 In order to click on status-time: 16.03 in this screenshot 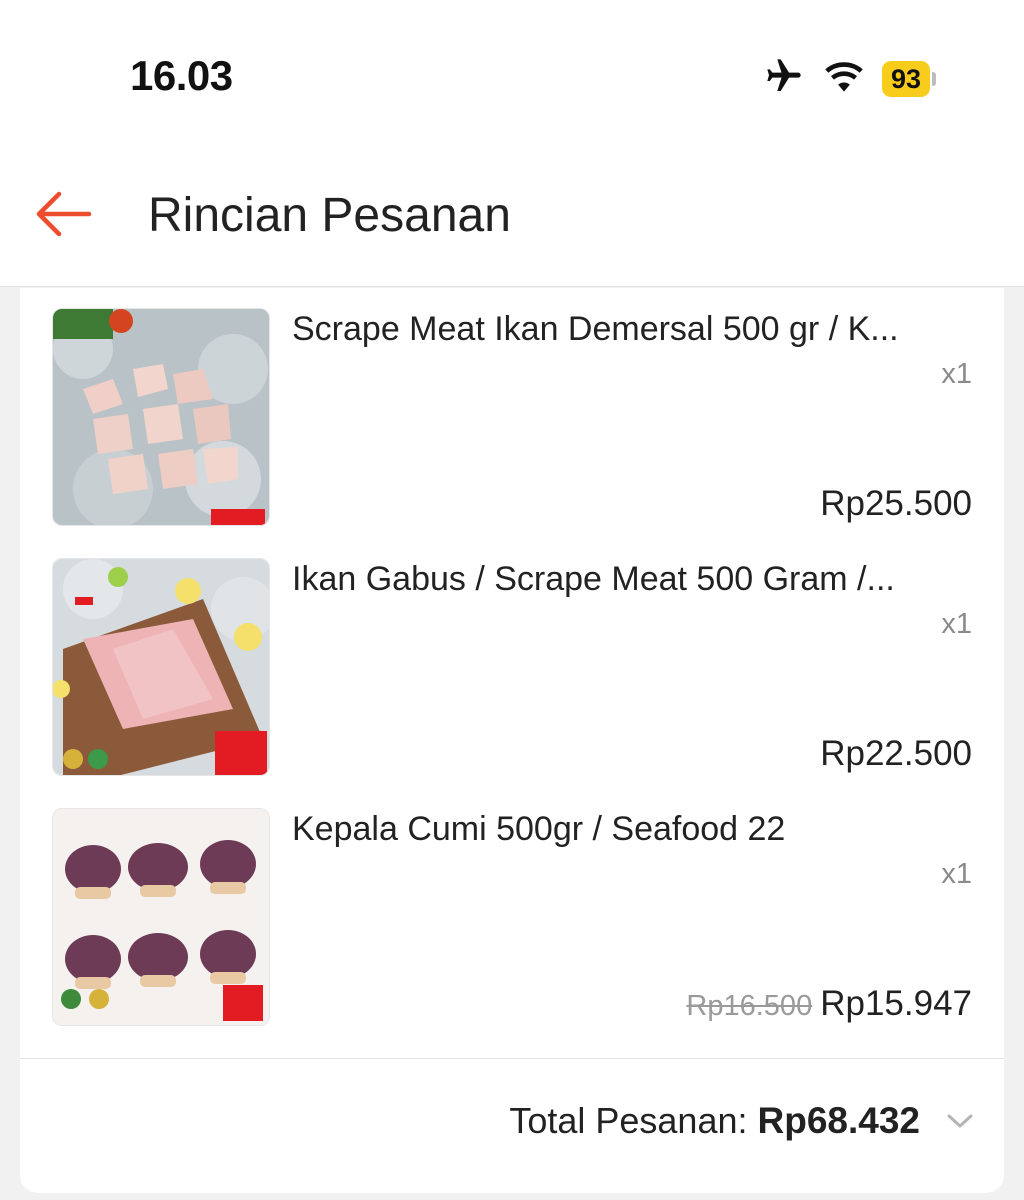, I will do `click(181, 75)`.